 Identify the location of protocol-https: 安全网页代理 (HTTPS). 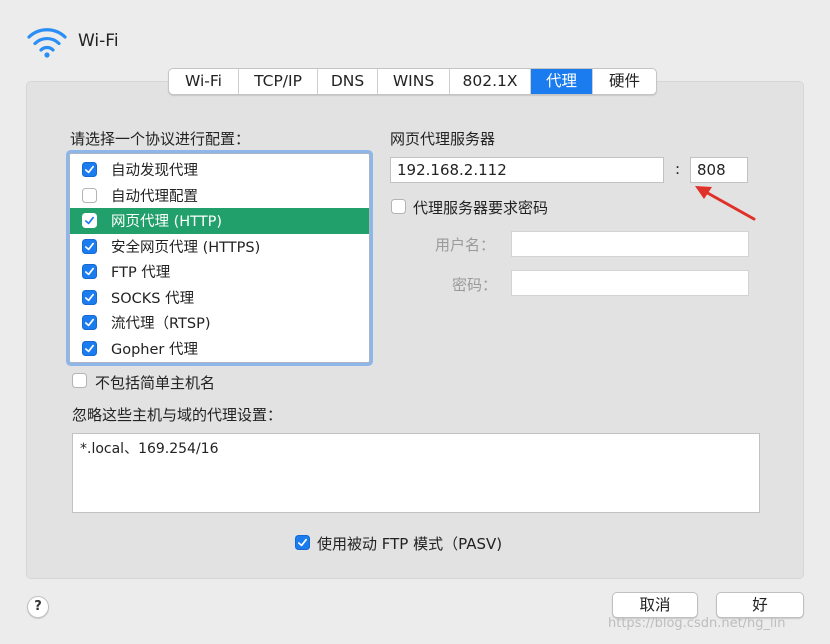
(219, 247).